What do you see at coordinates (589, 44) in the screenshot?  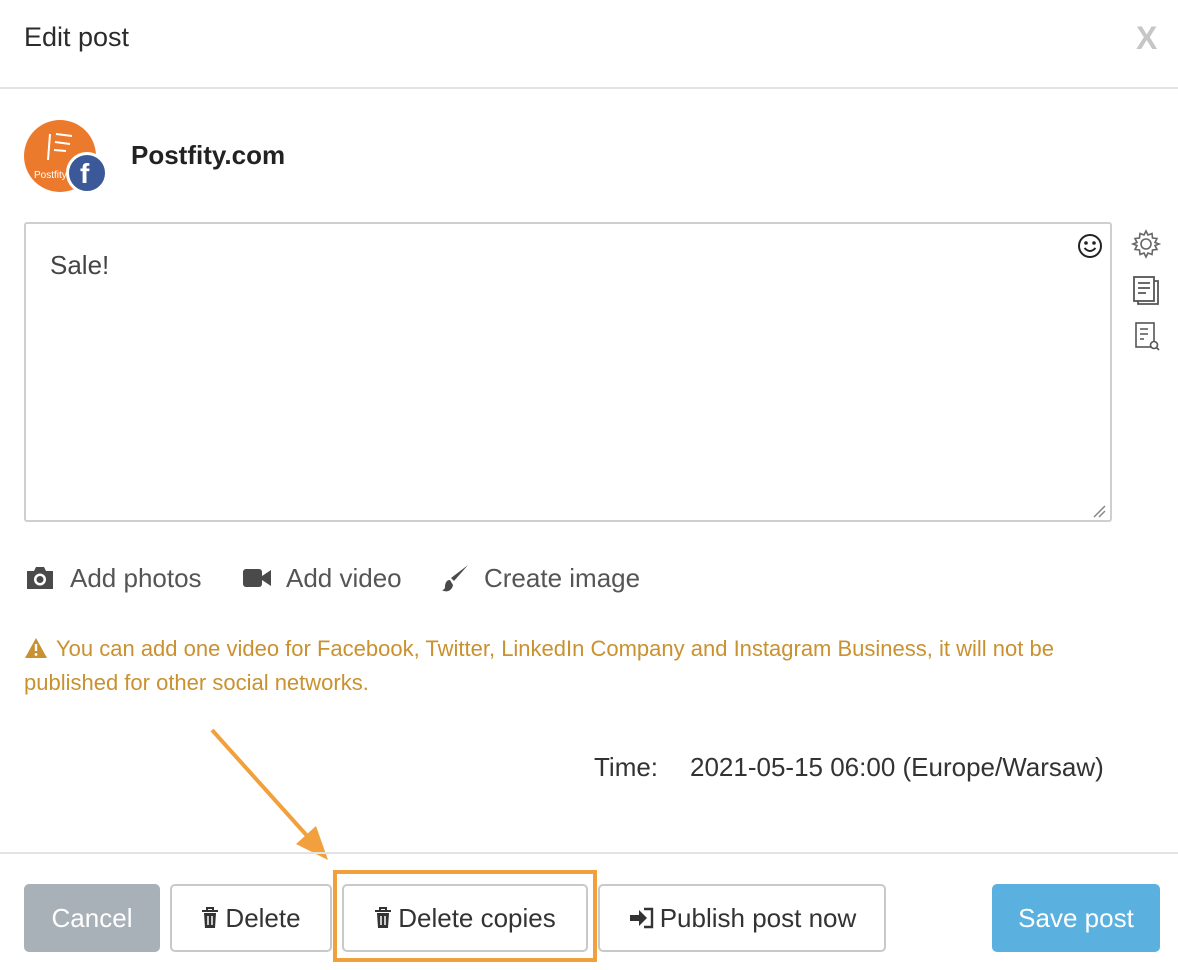 I see `dialog-header: Edit post X` at bounding box center [589, 44].